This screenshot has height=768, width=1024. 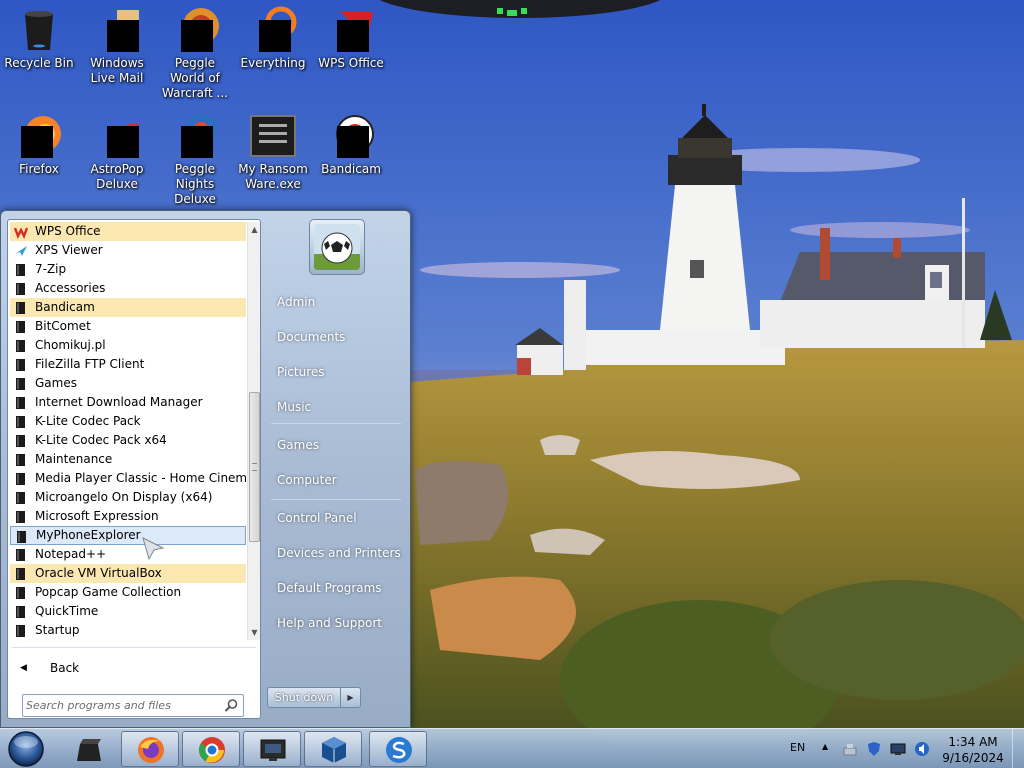 I want to click on taskbar-s-app-button, so click(x=398, y=749).